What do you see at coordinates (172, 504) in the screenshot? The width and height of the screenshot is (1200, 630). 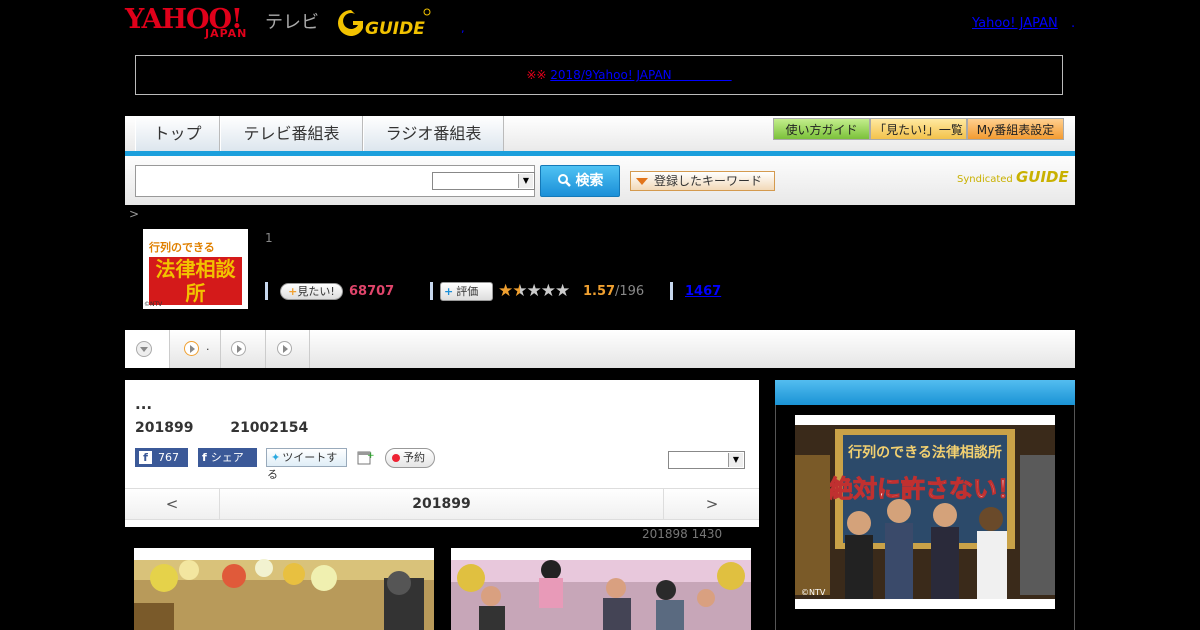 I see `pager-prev-button: <` at bounding box center [172, 504].